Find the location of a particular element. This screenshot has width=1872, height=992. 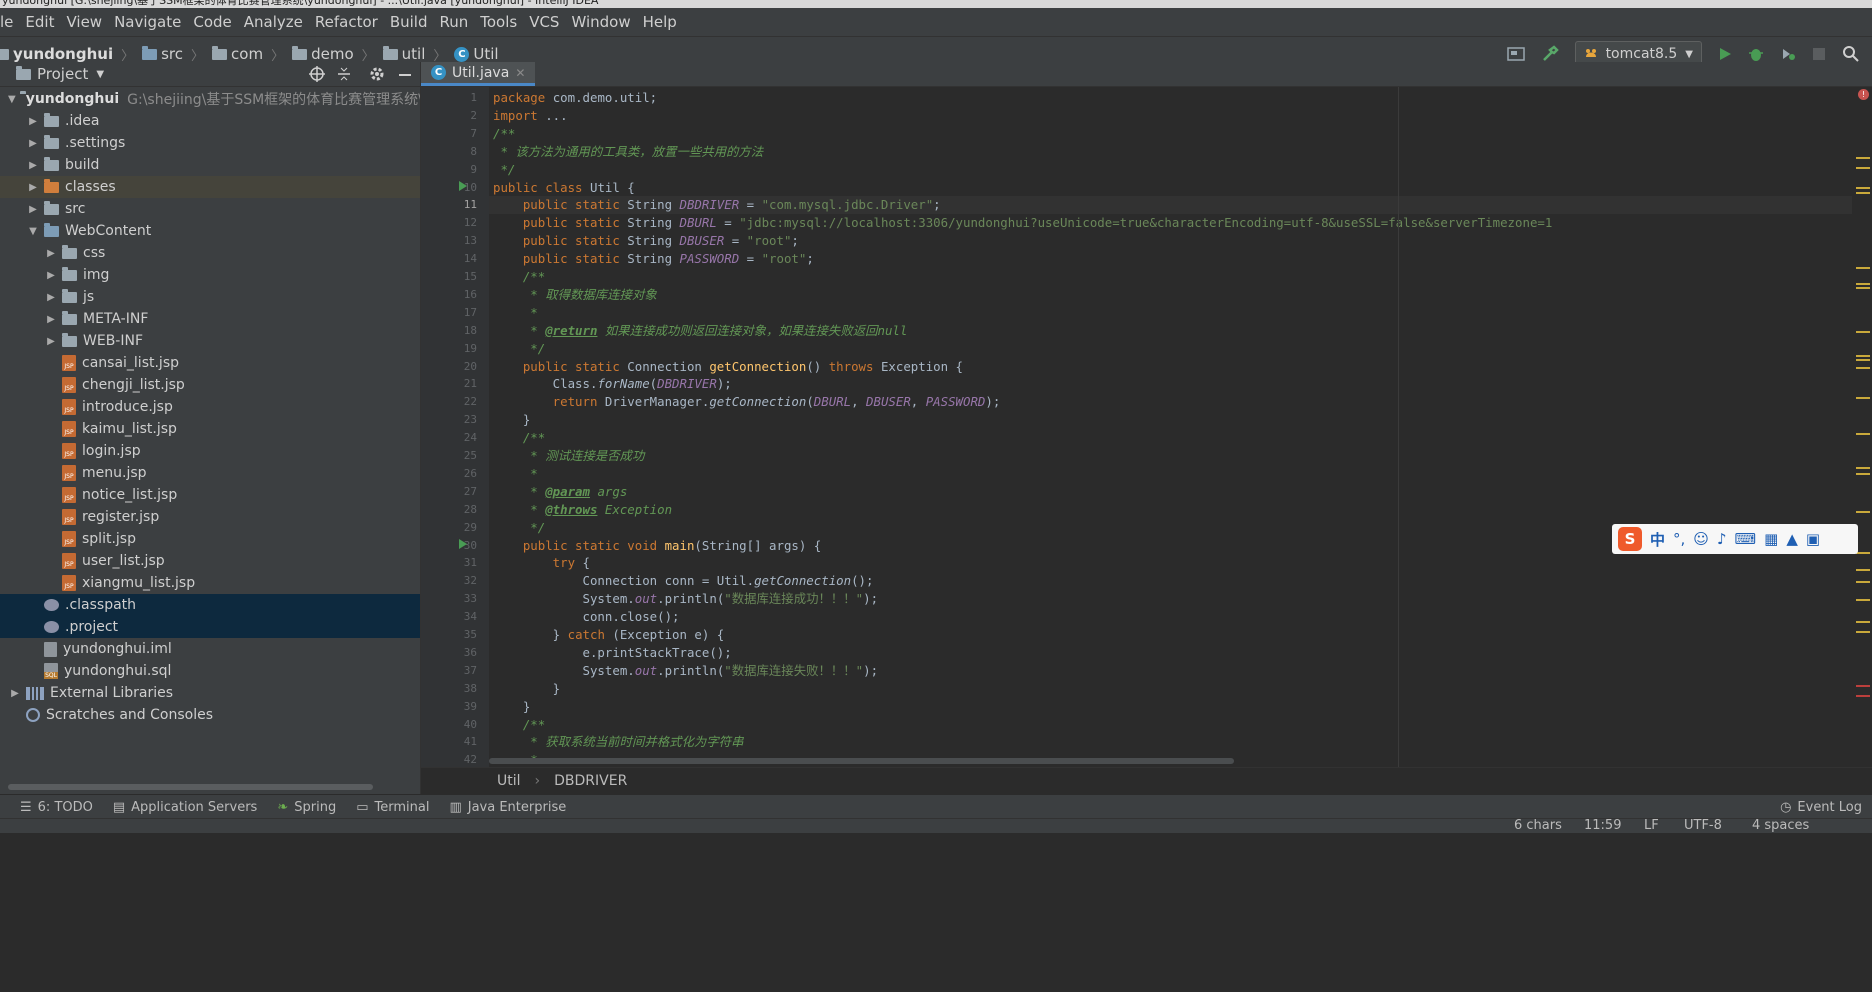

microphone-icon: ♪ is located at coordinates (1722, 539).